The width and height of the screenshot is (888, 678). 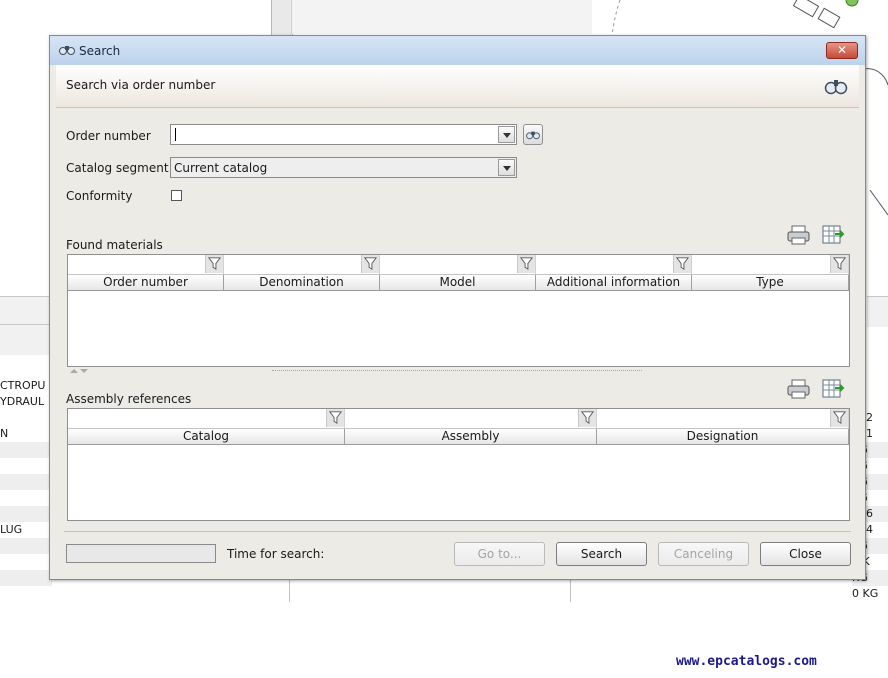 I want to click on column-header-order-number: Order number, so click(x=146, y=283).